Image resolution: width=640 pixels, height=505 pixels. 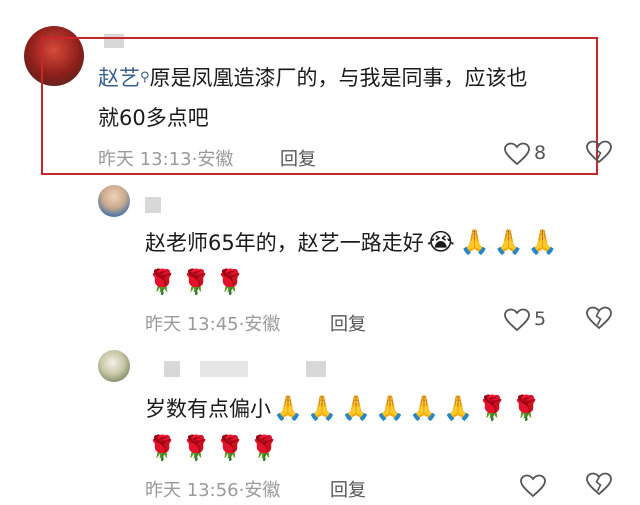 I want to click on comment-text-line2: 就60多点吧, so click(x=153, y=118).